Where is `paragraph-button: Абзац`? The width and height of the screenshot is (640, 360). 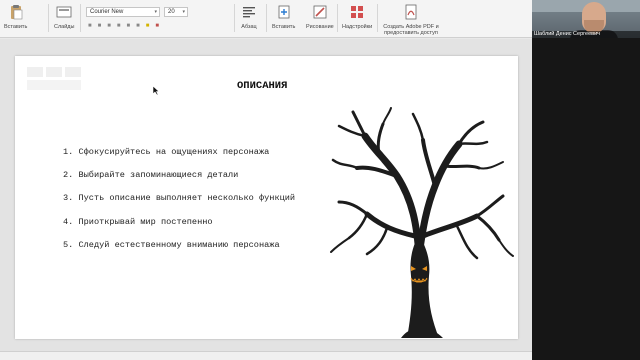 paragraph-button: Абзац is located at coordinates (249, 17).